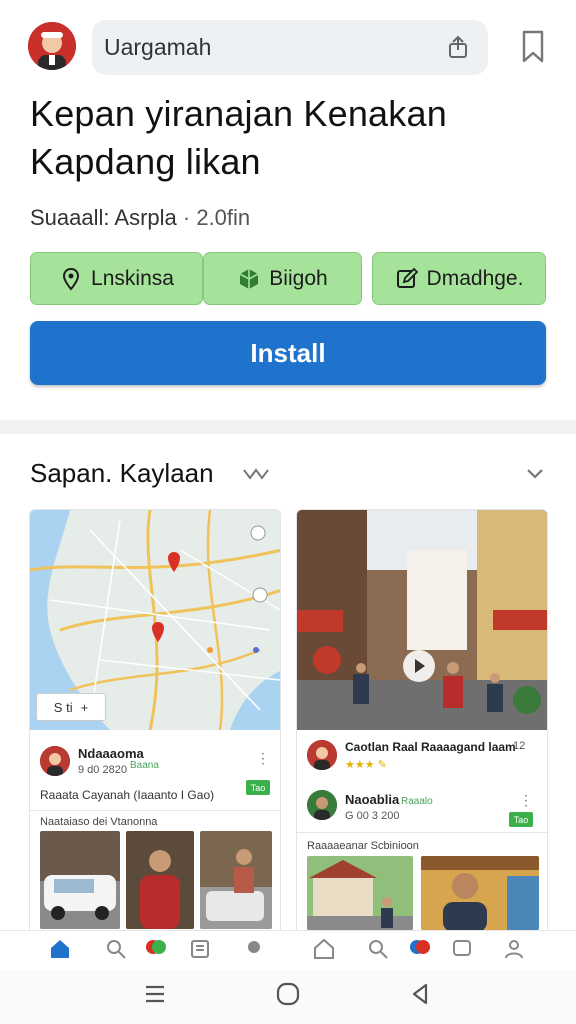  I want to click on post-date: 9 d0 2820, so click(102, 770).